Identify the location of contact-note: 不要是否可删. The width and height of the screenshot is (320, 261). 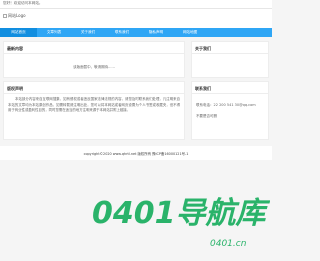
(206, 116).